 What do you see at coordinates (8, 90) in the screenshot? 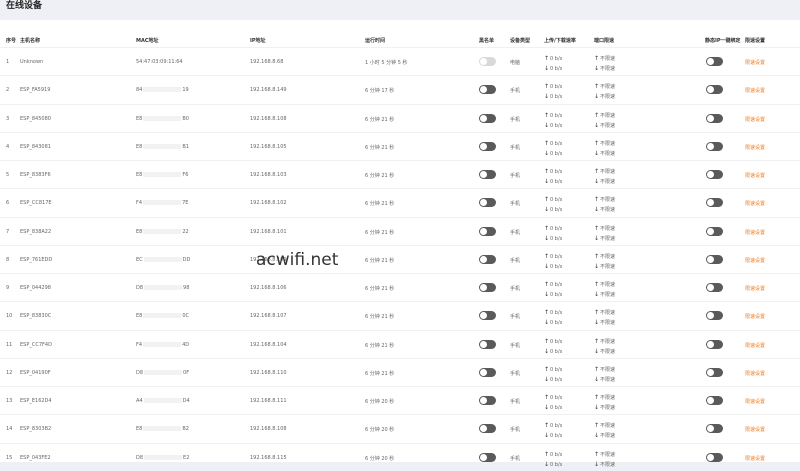
I see `cell-index: 2` at bounding box center [8, 90].